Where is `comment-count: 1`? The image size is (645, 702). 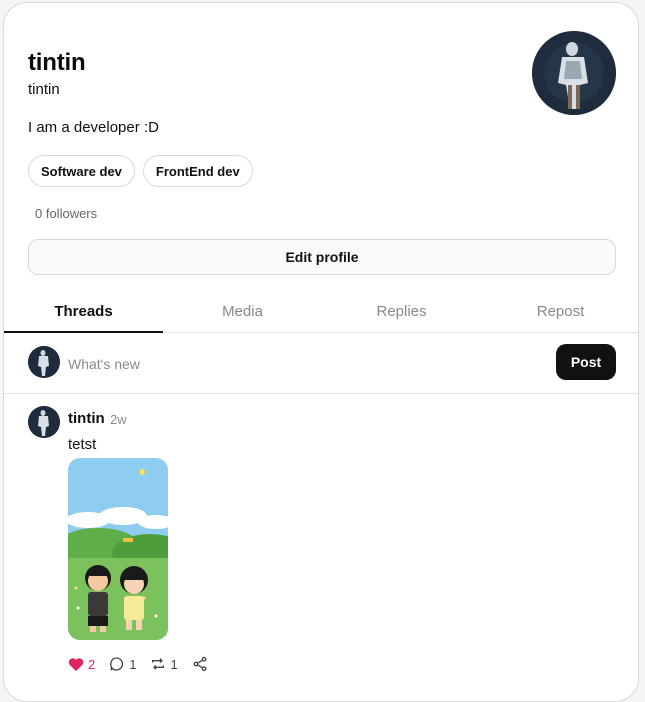
comment-count: 1 is located at coordinates (133, 664).